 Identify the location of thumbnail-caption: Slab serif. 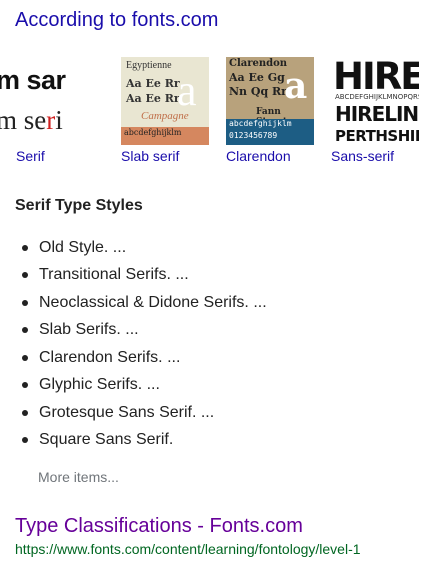
(150, 156).